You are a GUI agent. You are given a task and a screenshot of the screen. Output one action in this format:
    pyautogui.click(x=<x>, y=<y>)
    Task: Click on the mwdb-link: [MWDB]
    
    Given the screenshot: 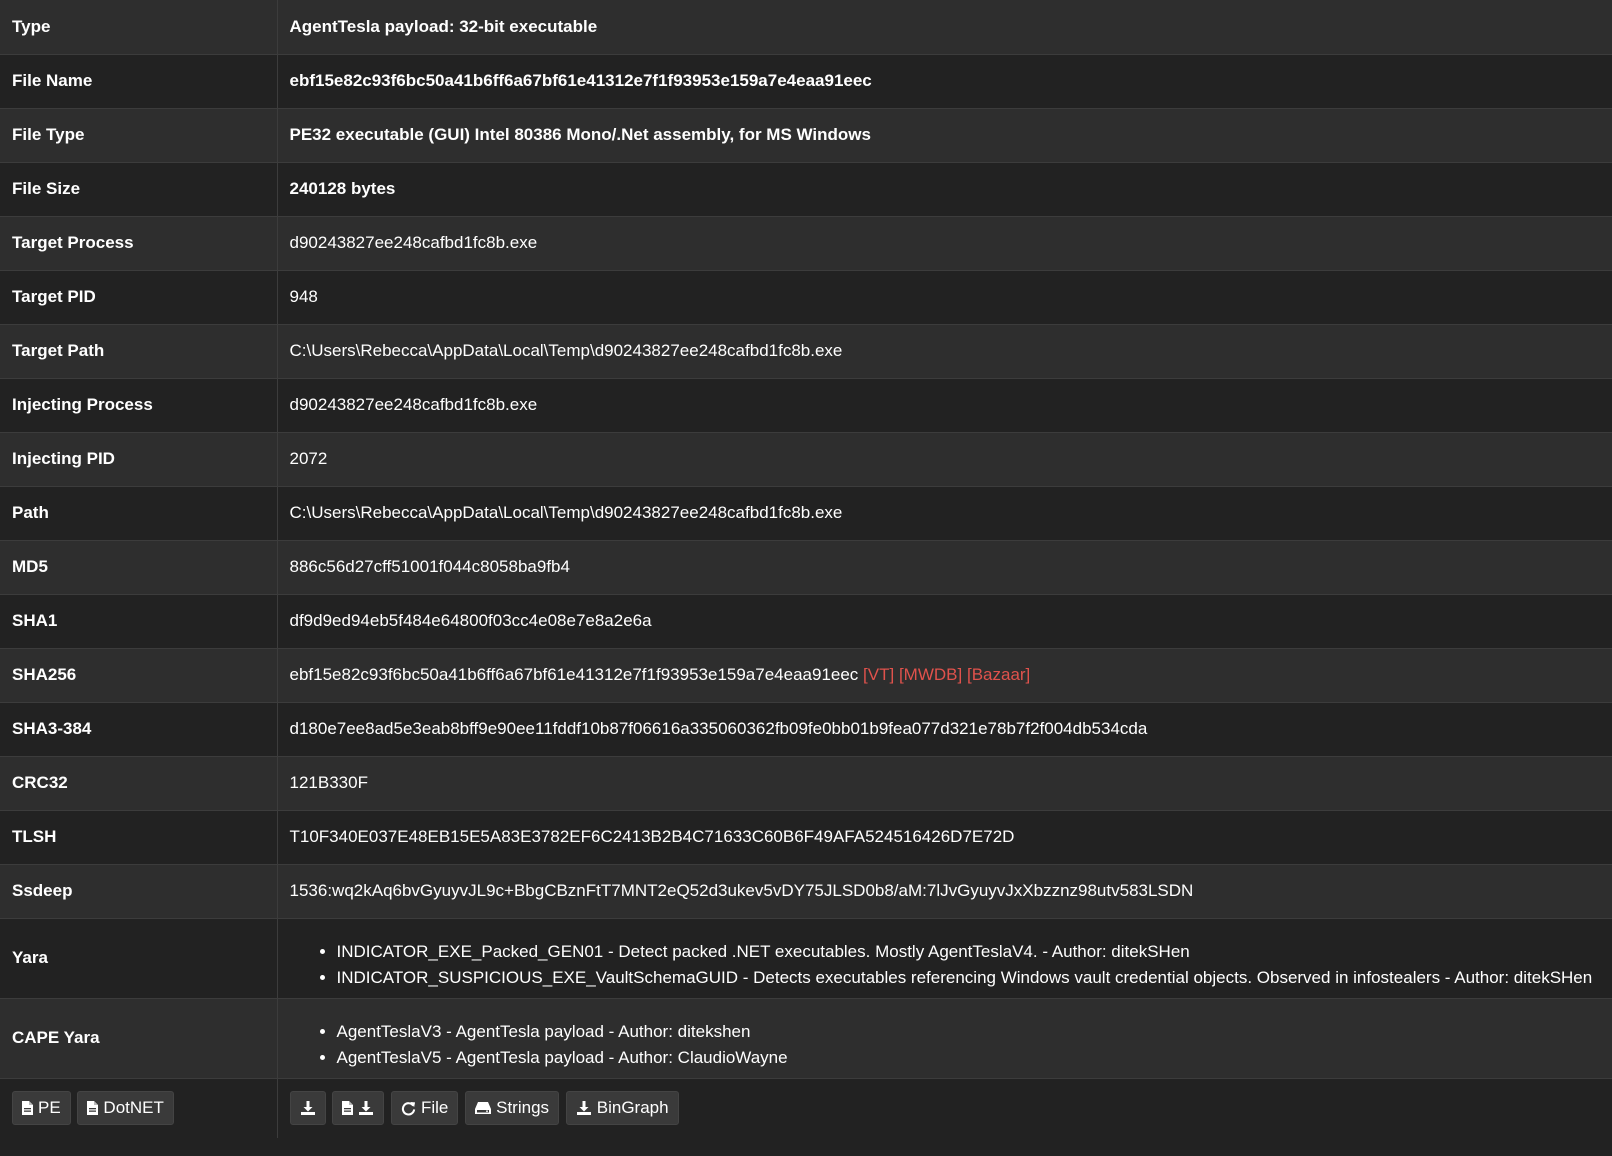 What is the action you would take?
    pyautogui.click(x=930, y=674)
    